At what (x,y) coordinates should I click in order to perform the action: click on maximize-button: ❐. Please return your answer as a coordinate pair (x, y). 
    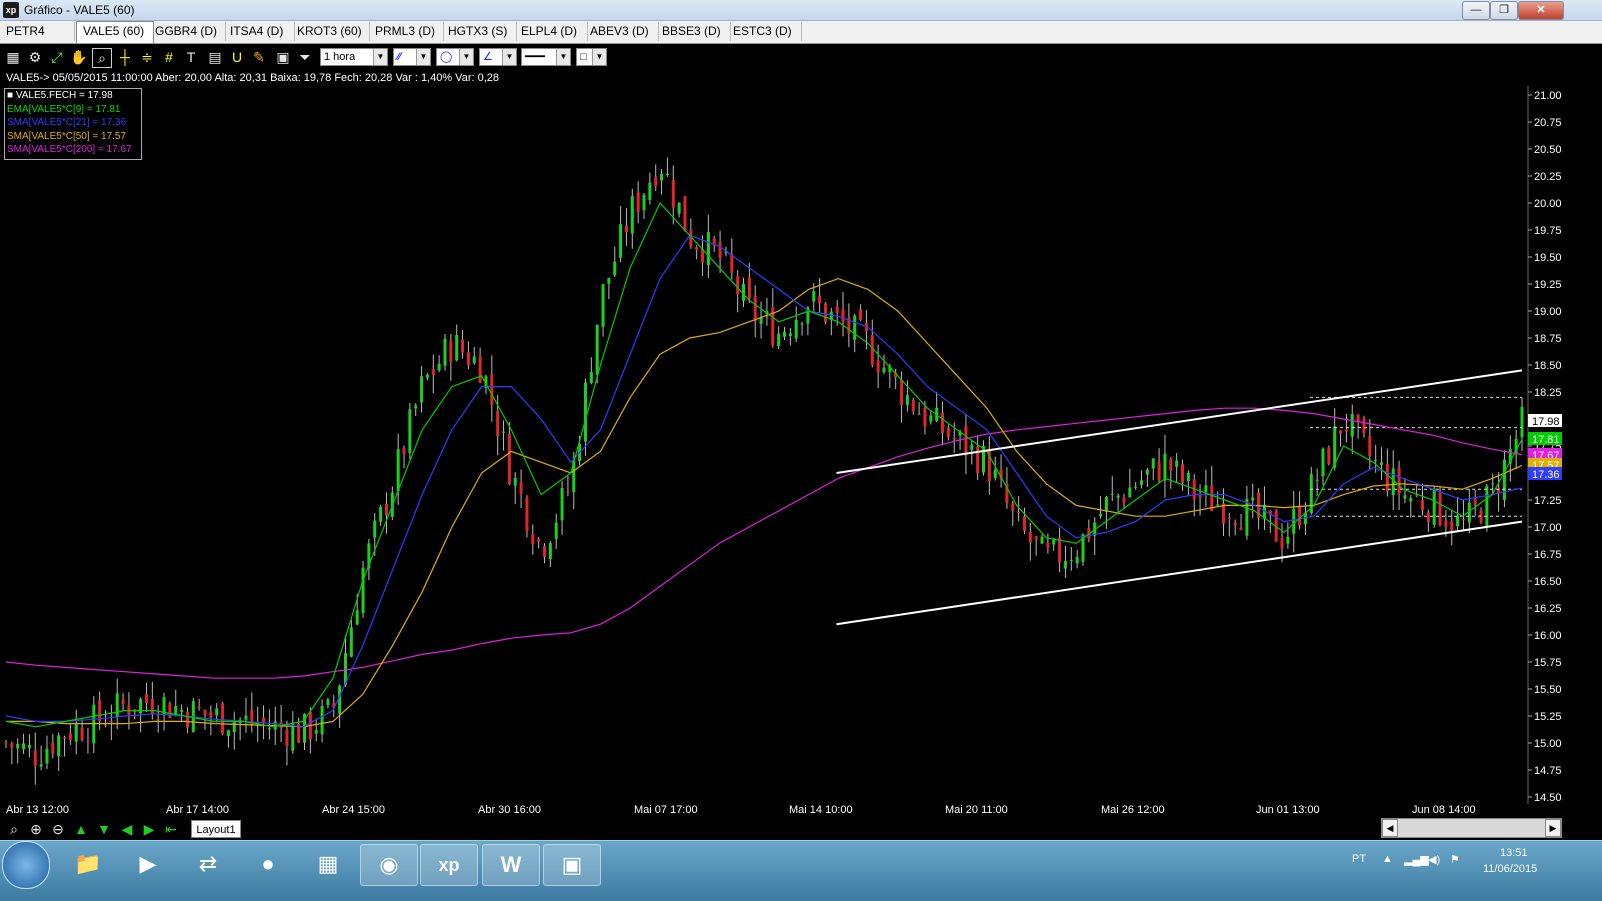
    Looking at the image, I should click on (1504, 10).